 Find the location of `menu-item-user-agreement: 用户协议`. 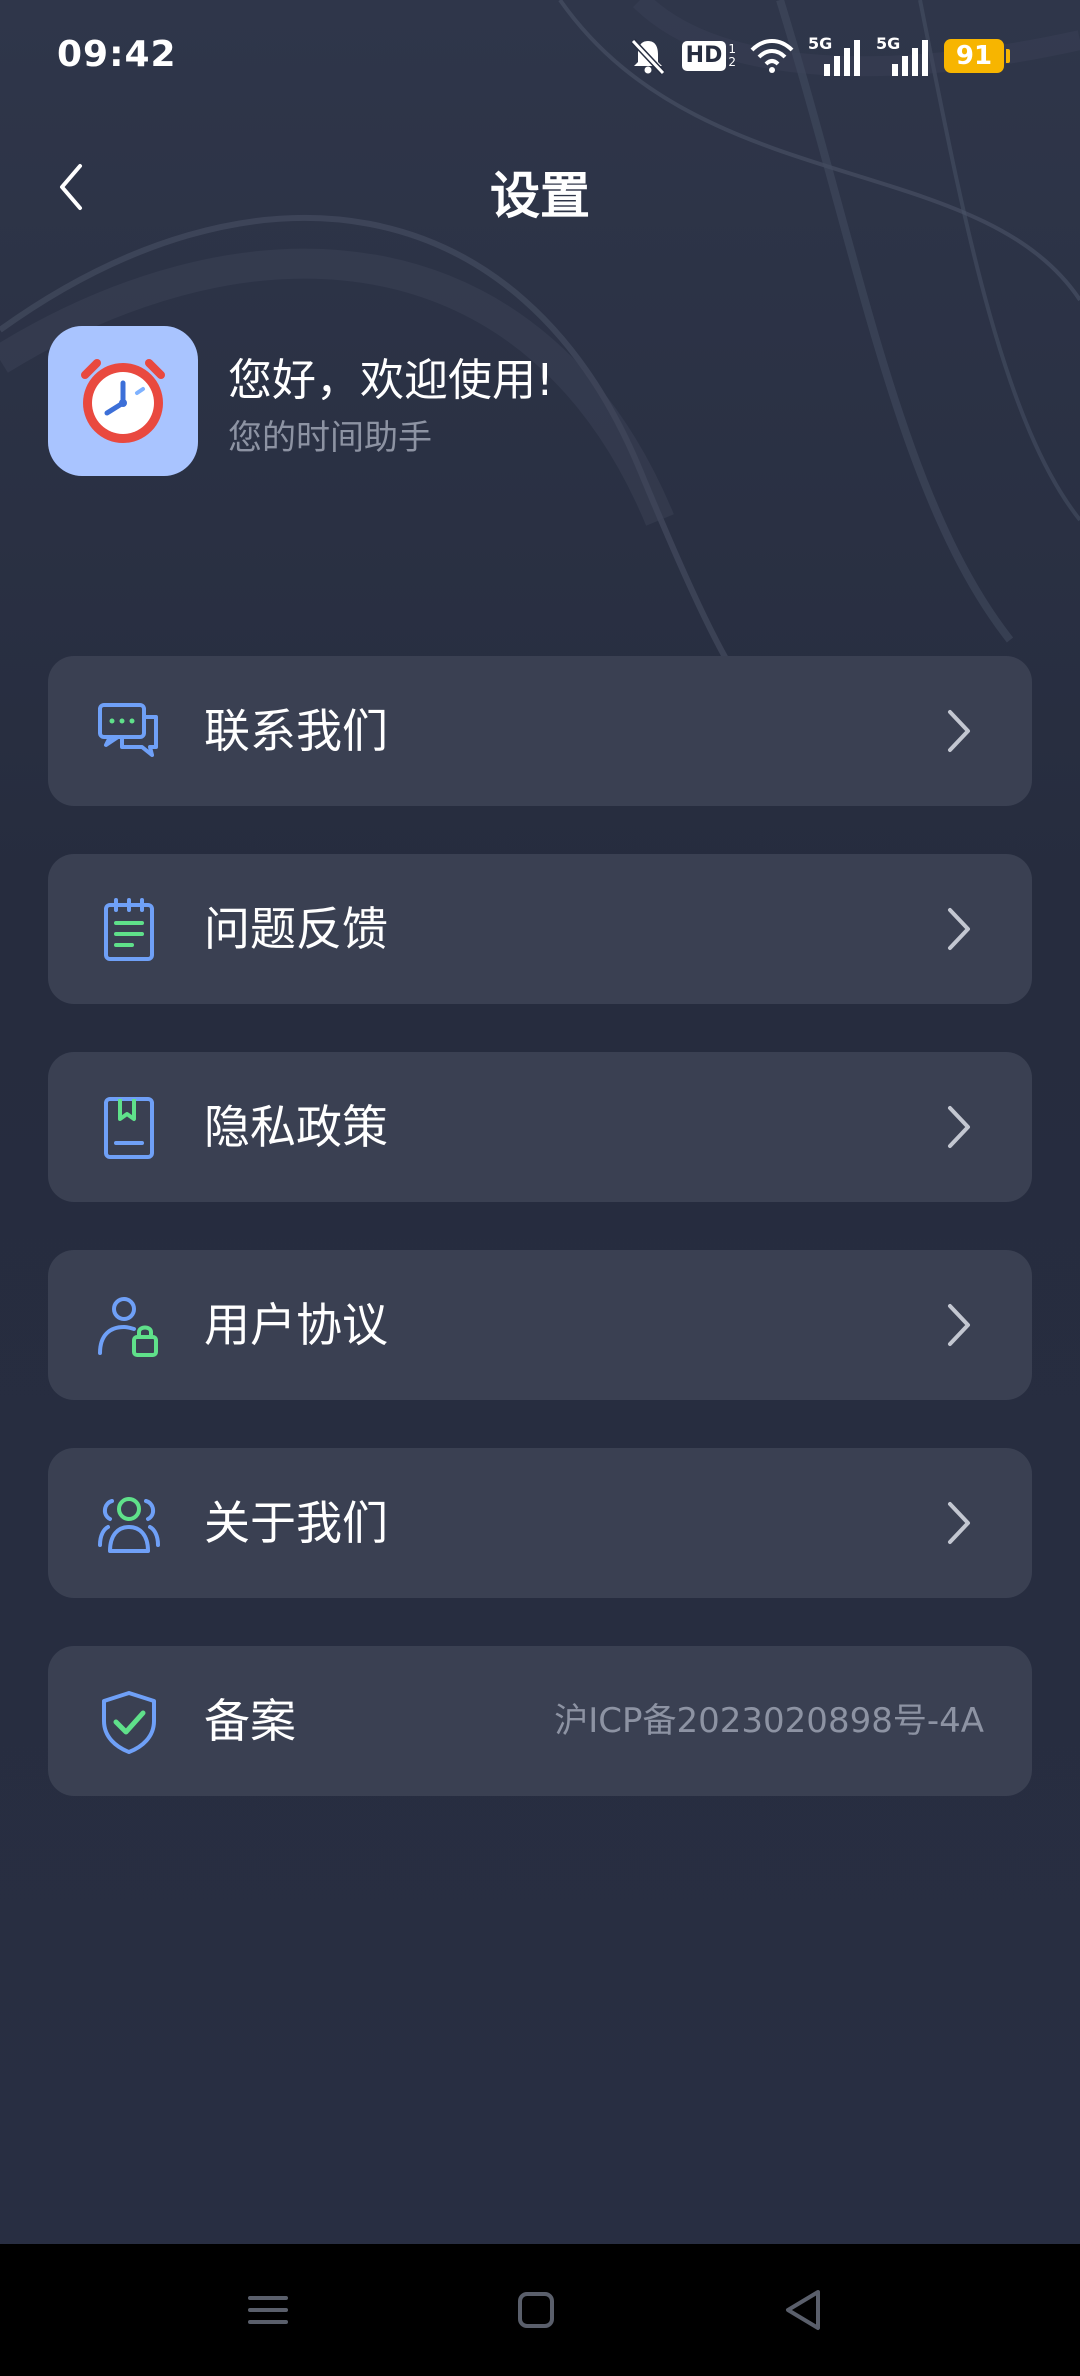

menu-item-user-agreement: 用户协议 is located at coordinates (540, 1325).